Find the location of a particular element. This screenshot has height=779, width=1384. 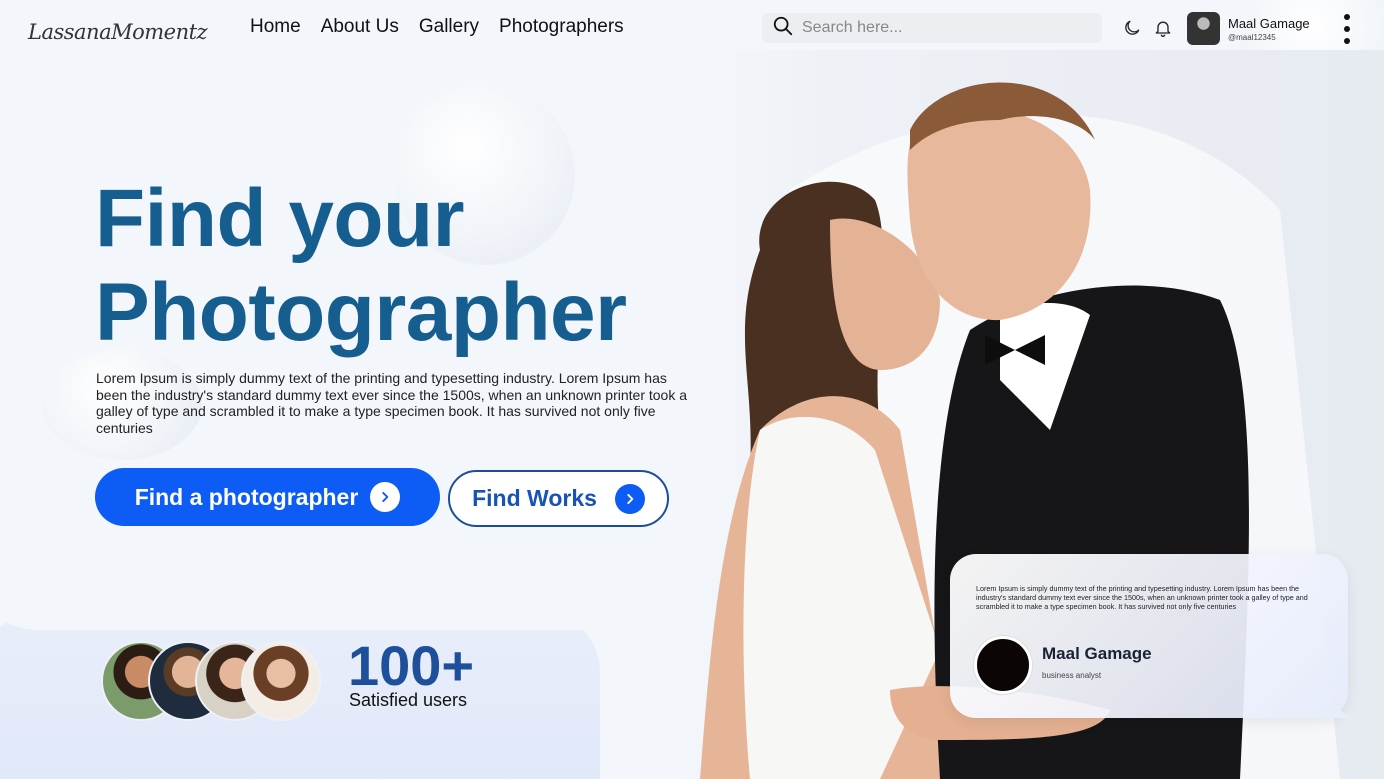

find-photographer-button: Find a photographer is located at coordinates (267, 497).